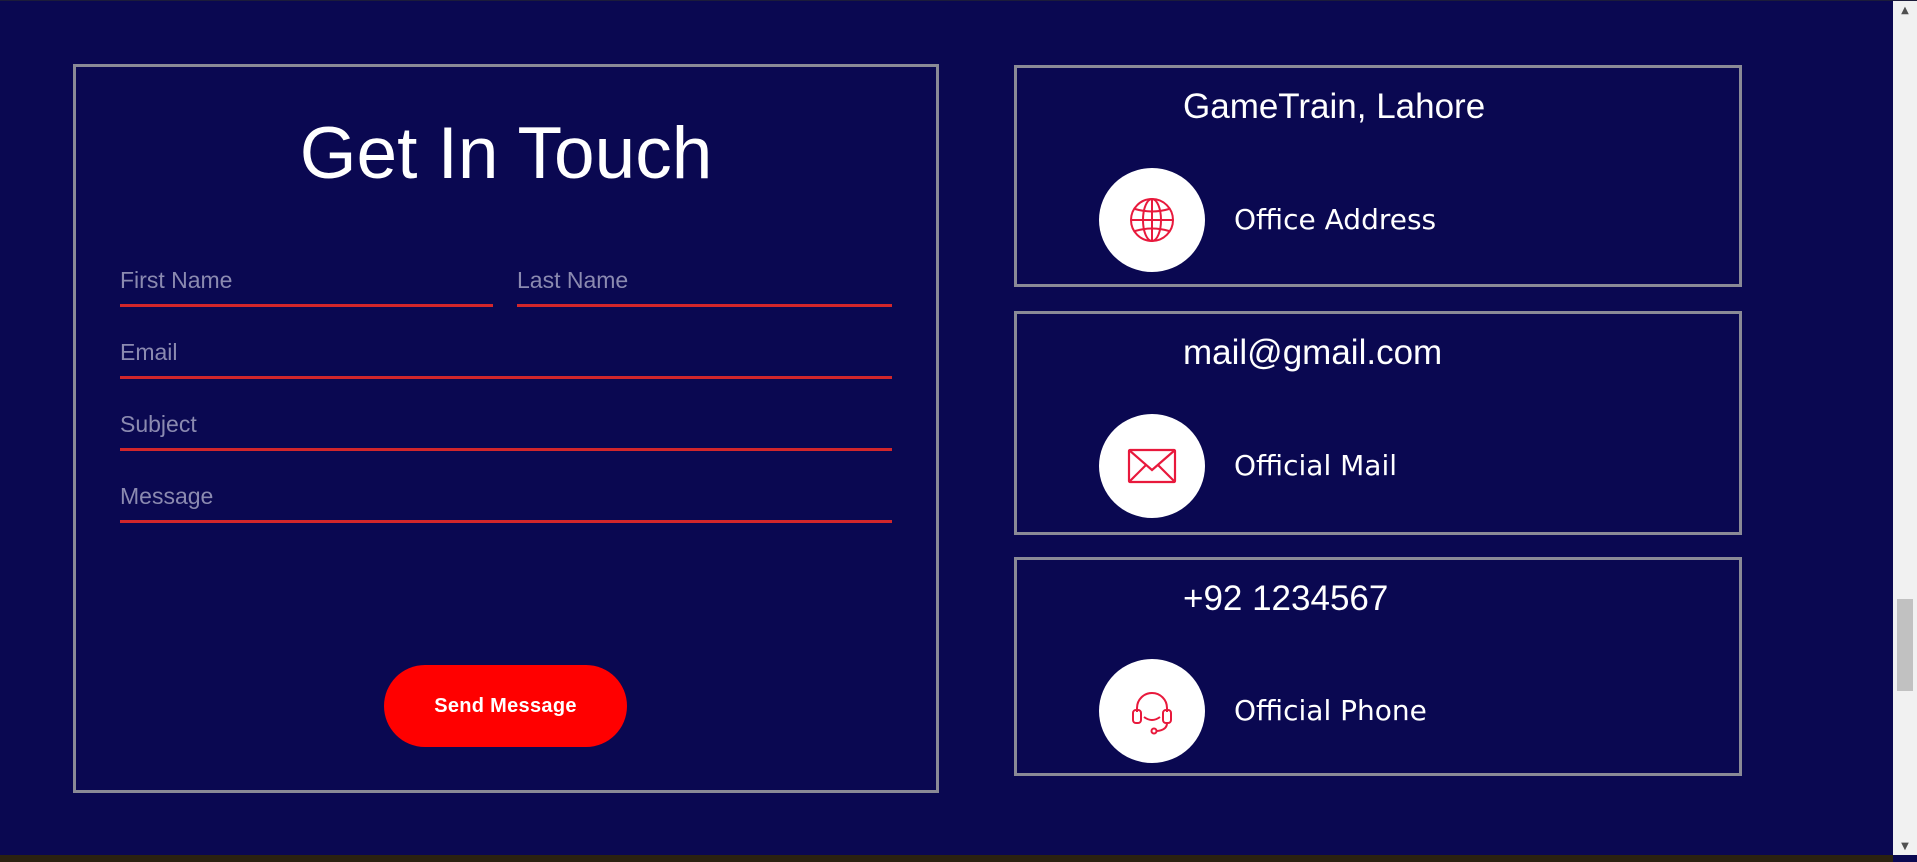 The image size is (1917, 862). What do you see at coordinates (1335, 219) in the screenshot?
I see `office-address-label: Office Address` at bounding box center [1335, 219].